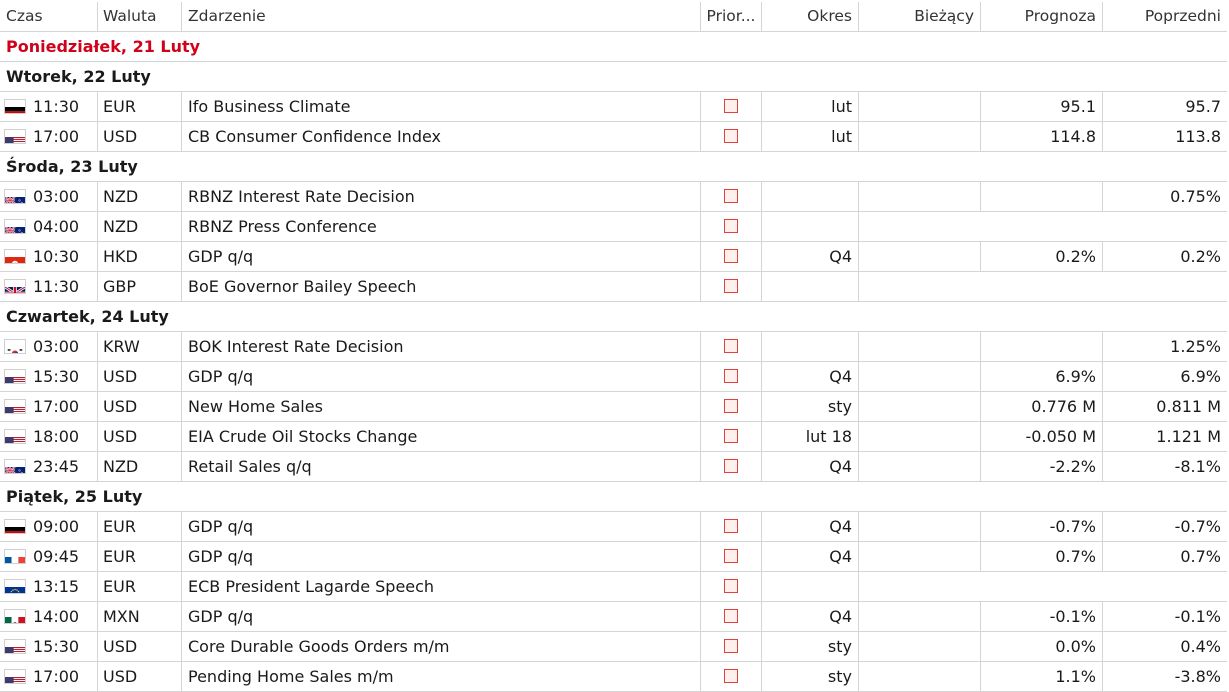 The height and width of the screenshot is (692, 1229). I want to click on event-row: 17:00 USD New Home Sales sty 0.776 M 0.811 M, so click(613, 407).